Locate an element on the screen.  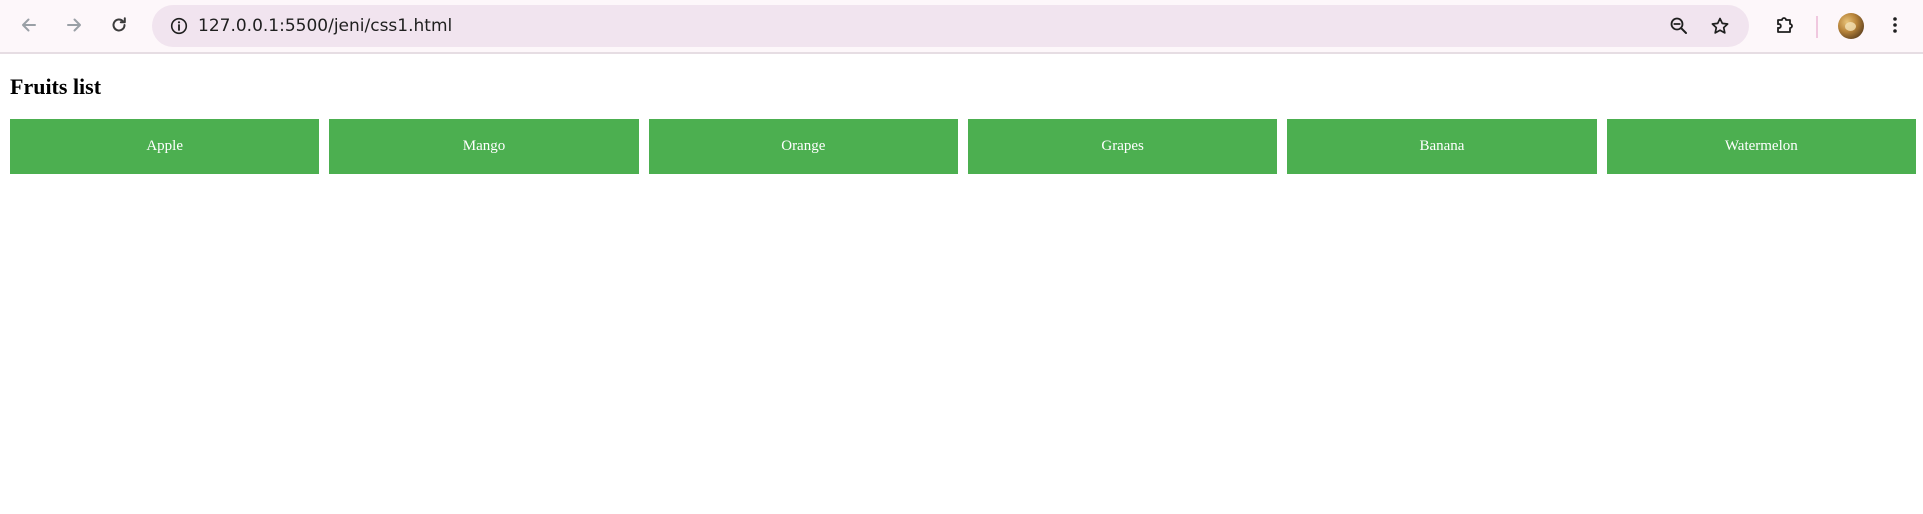
bookmark-button is located at coordinates (1720, 26).